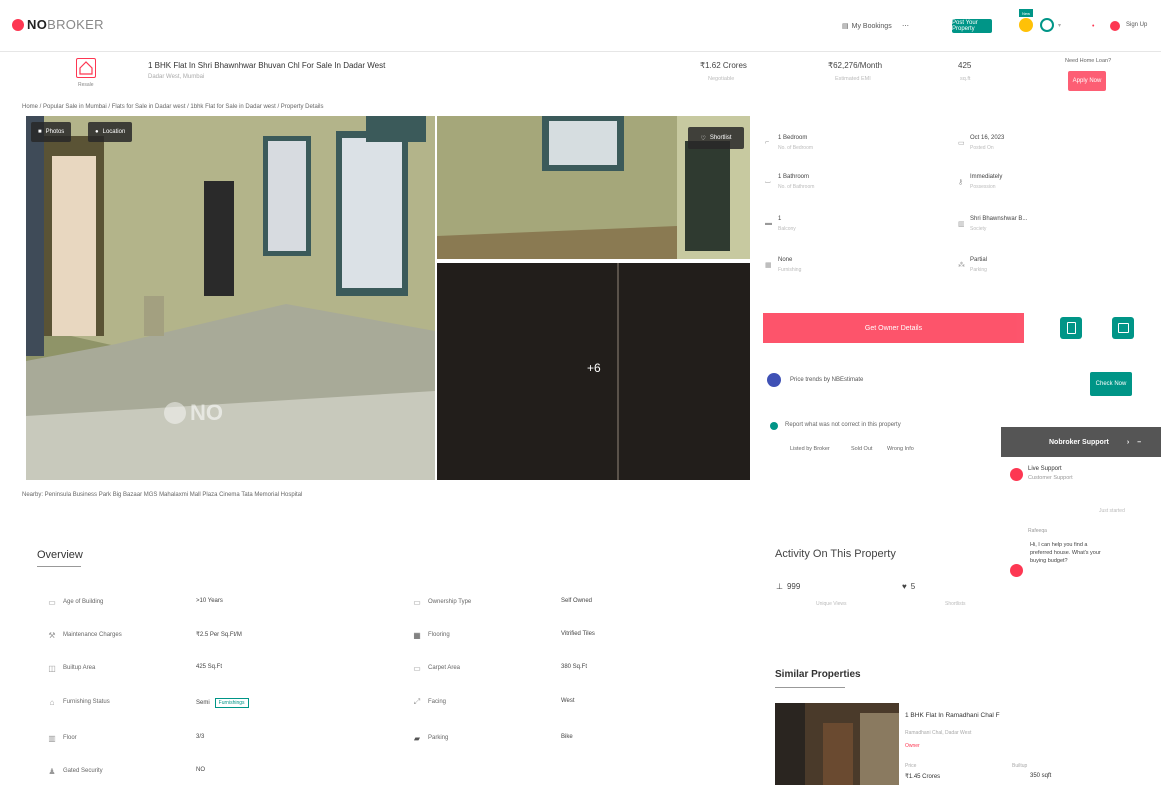 This screenshot has height=785, width=1161. I want to click on chat-button, so click(1123, 328).